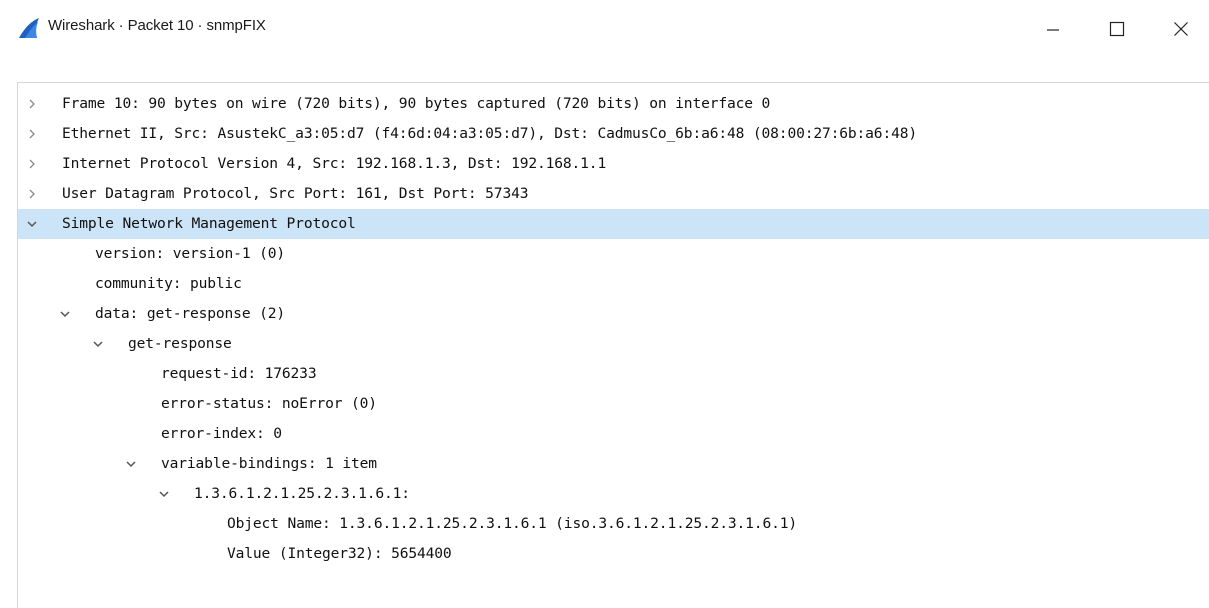 Image resolution: width=1209 pixels, height=608 pixels. What do you see at coordinates (339, 553) in the screenshot?
I see `tree-row-label: Value (Integer32): 5654400` at bounding box center [339, 553].